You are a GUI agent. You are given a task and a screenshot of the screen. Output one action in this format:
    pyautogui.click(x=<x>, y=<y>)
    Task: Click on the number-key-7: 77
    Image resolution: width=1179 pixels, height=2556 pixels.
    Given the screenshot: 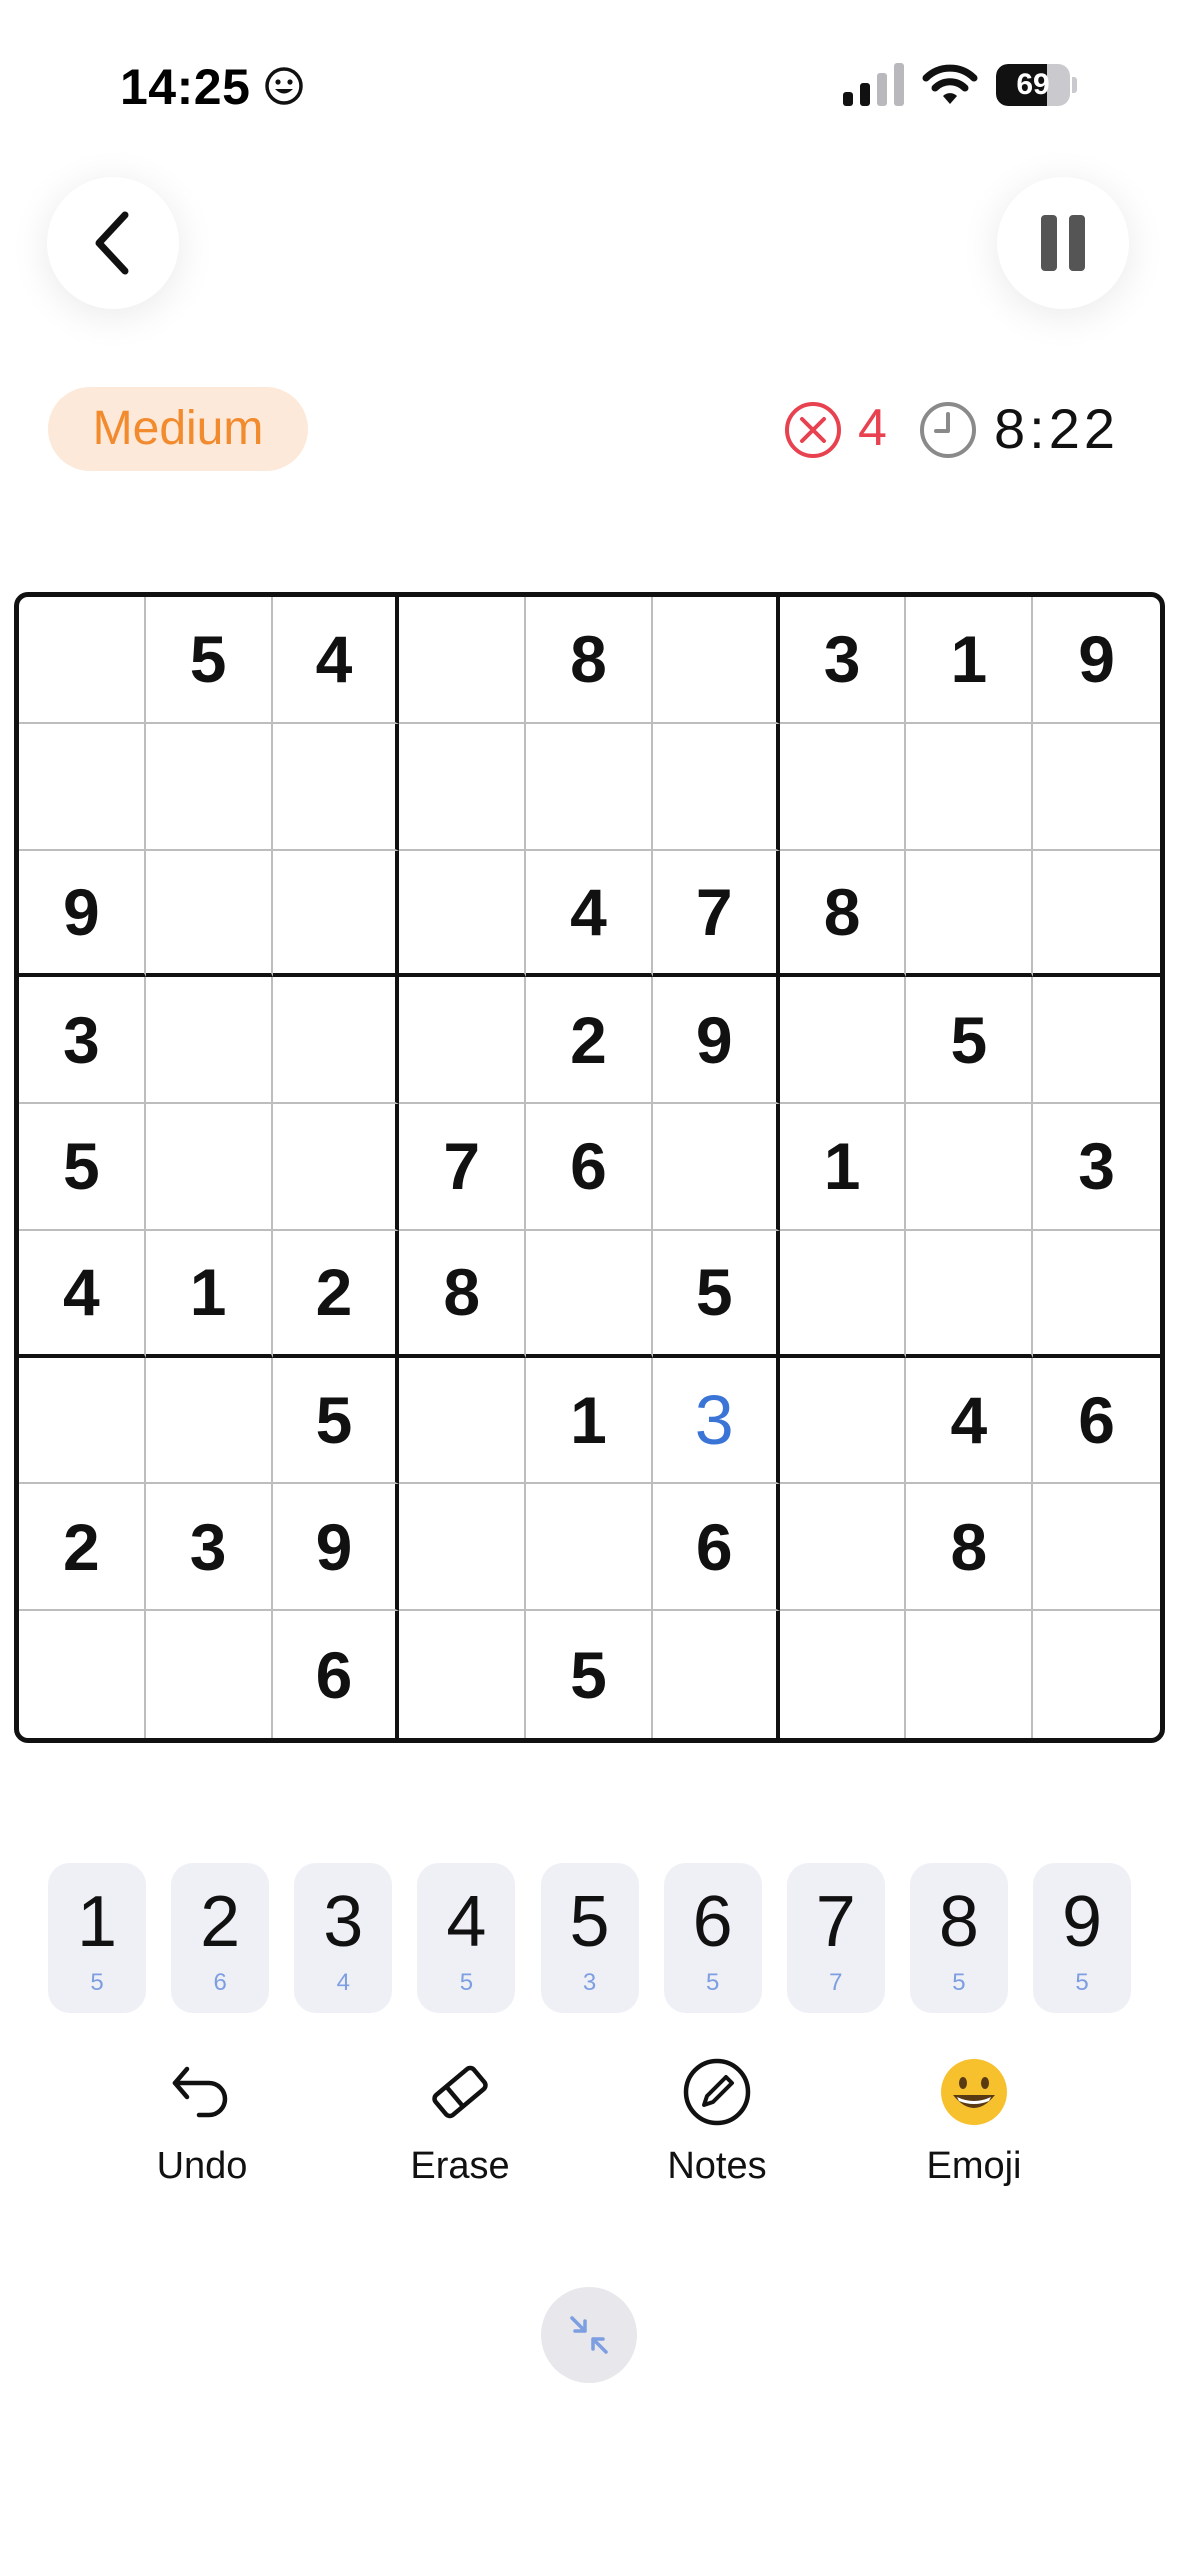 What is the action you would take?
    pyautogui.click(x=835, y=1938)
    